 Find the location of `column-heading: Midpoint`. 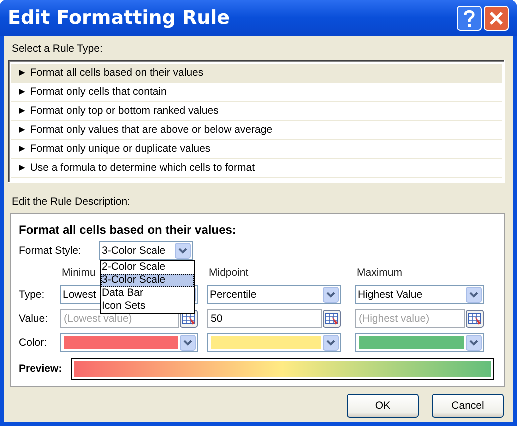

column-heading: Midpoint is located at coordinates (229, 273).